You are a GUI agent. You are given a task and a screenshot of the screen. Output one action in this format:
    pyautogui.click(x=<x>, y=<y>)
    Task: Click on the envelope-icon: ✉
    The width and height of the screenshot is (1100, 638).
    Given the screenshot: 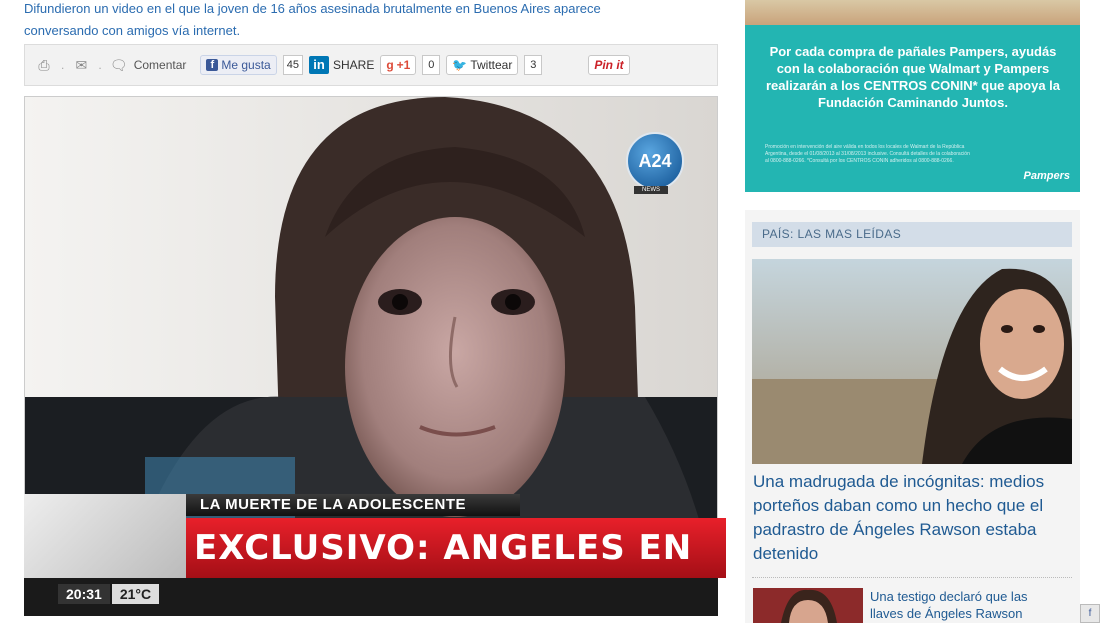 What is the action you would take?
    pyautogui.click(x=81, y=65)
    